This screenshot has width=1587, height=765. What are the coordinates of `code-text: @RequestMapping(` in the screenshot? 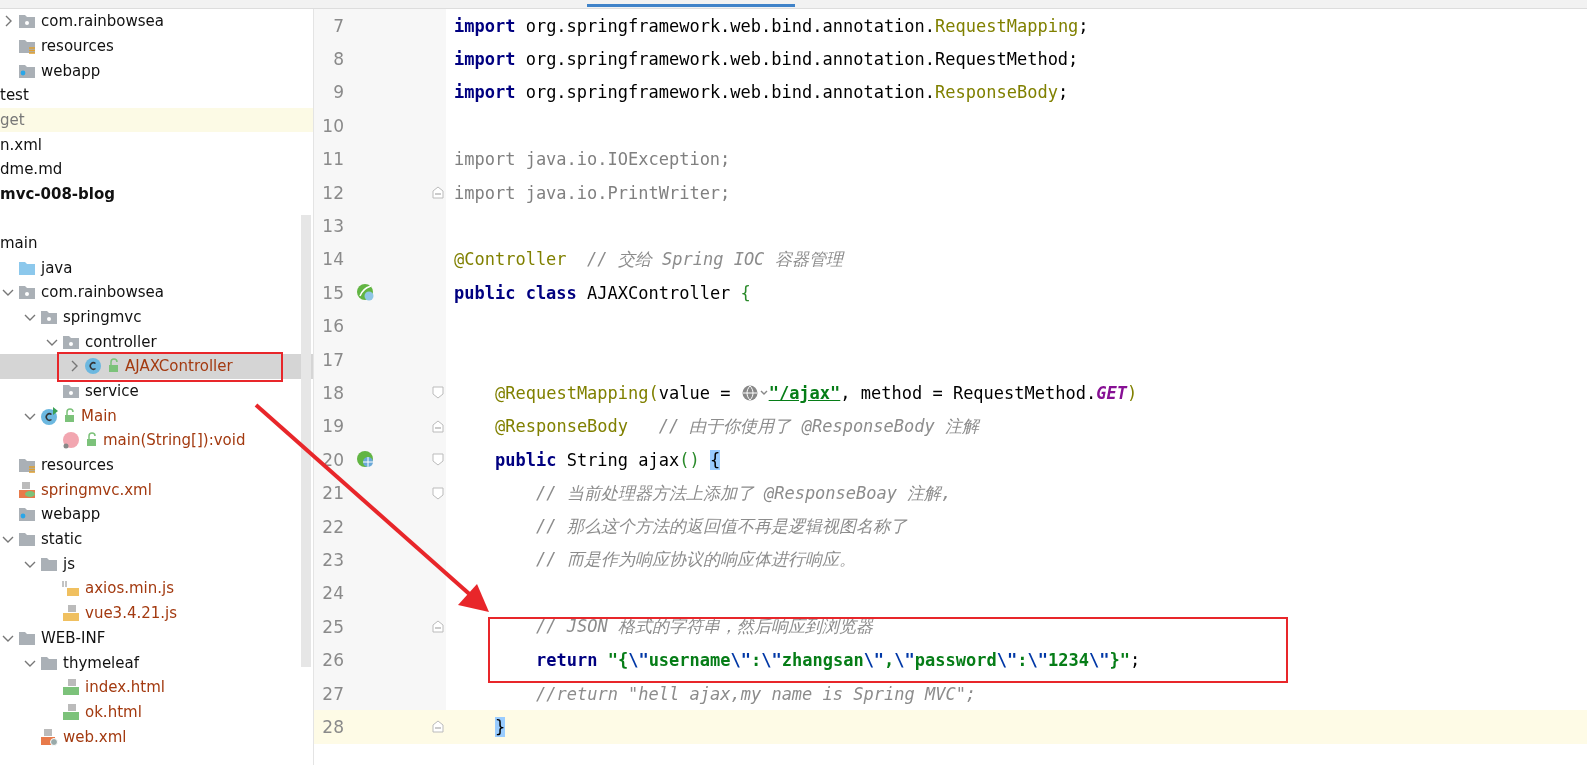 It's located at (577, 393).